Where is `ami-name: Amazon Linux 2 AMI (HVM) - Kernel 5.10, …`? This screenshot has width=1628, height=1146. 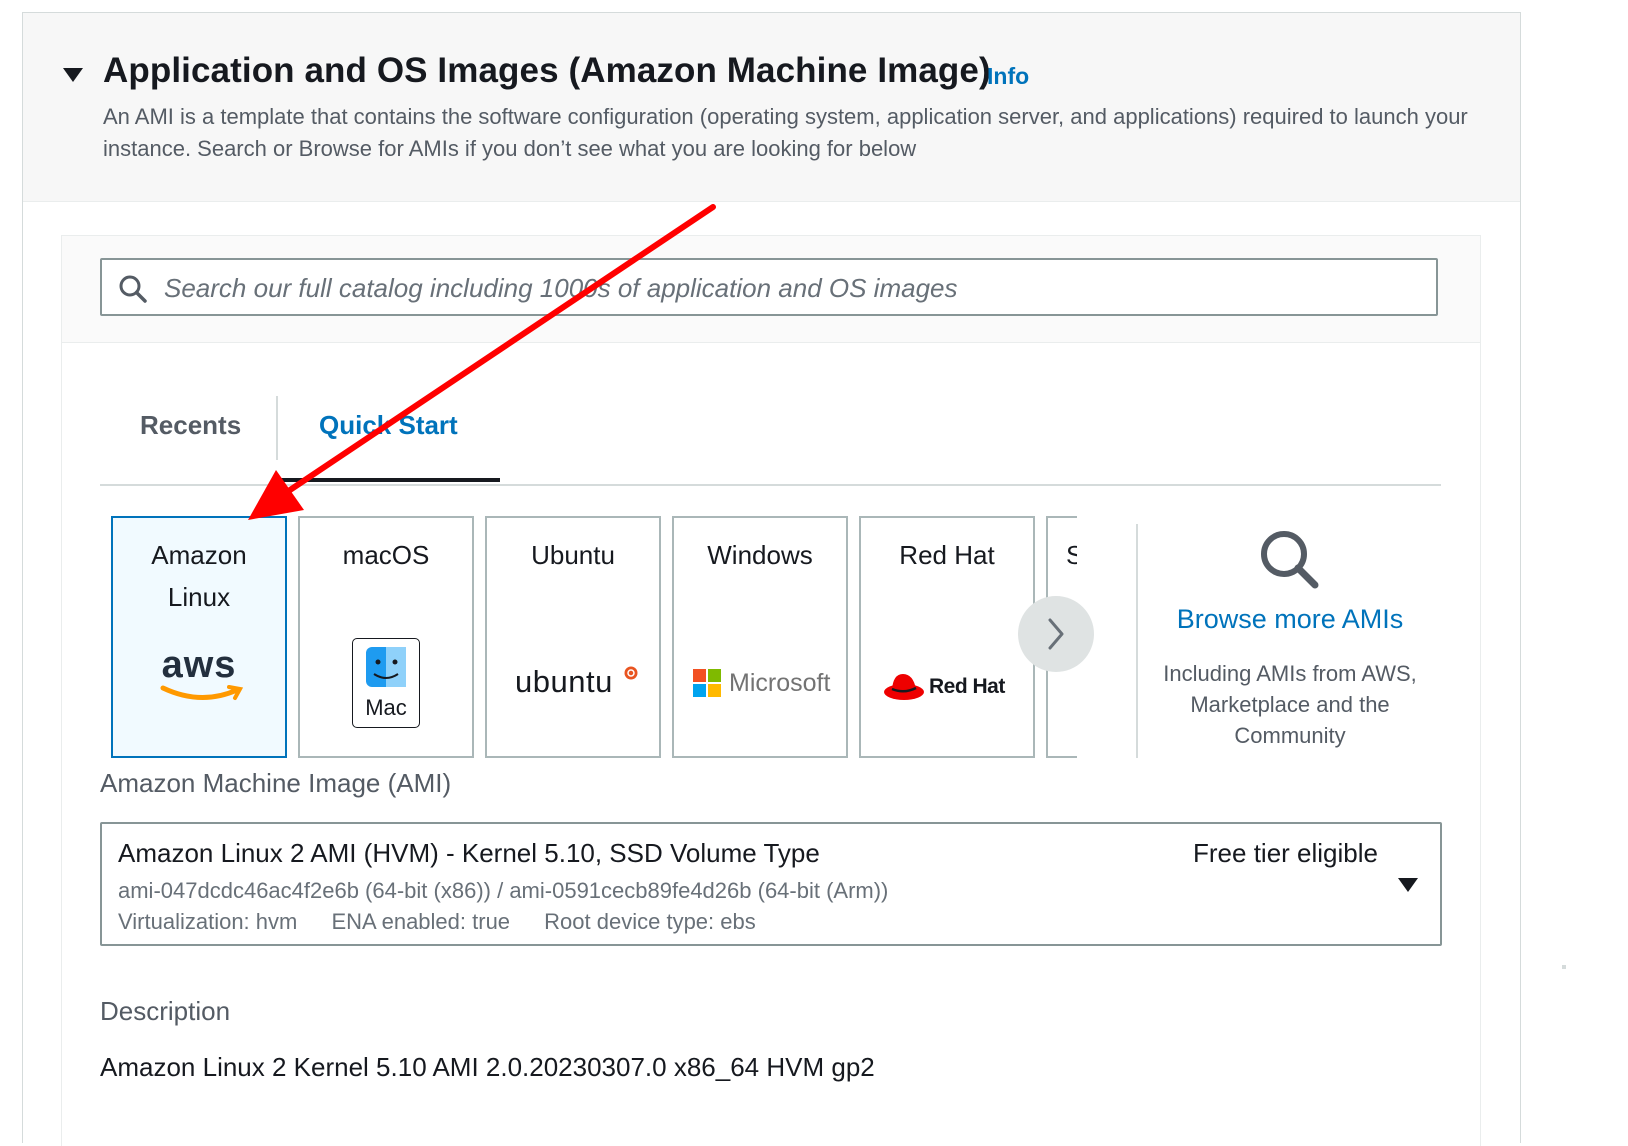
ami-name: Amazon Linux 2 AMI (HVM) - Kernel 5.10, … is located at coordinates (469, 853).